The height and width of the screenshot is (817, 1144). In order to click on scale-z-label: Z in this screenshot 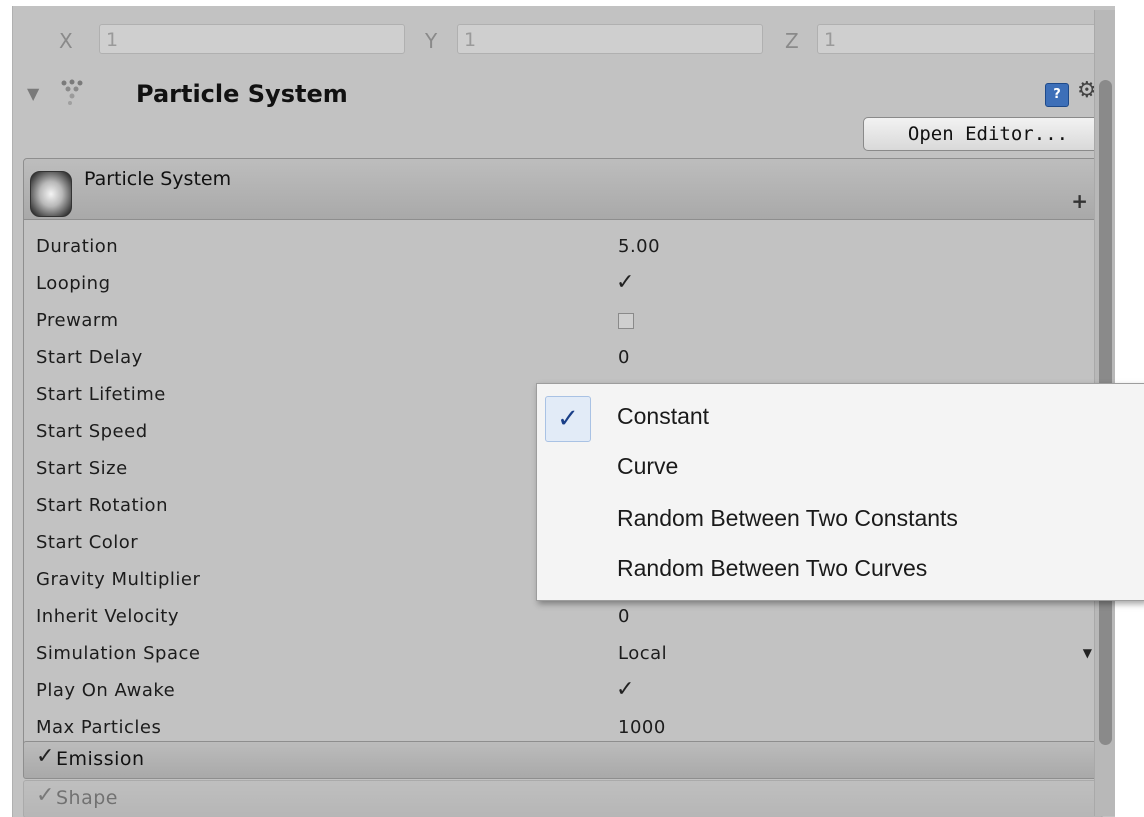, I will do `click(792, 41)`.